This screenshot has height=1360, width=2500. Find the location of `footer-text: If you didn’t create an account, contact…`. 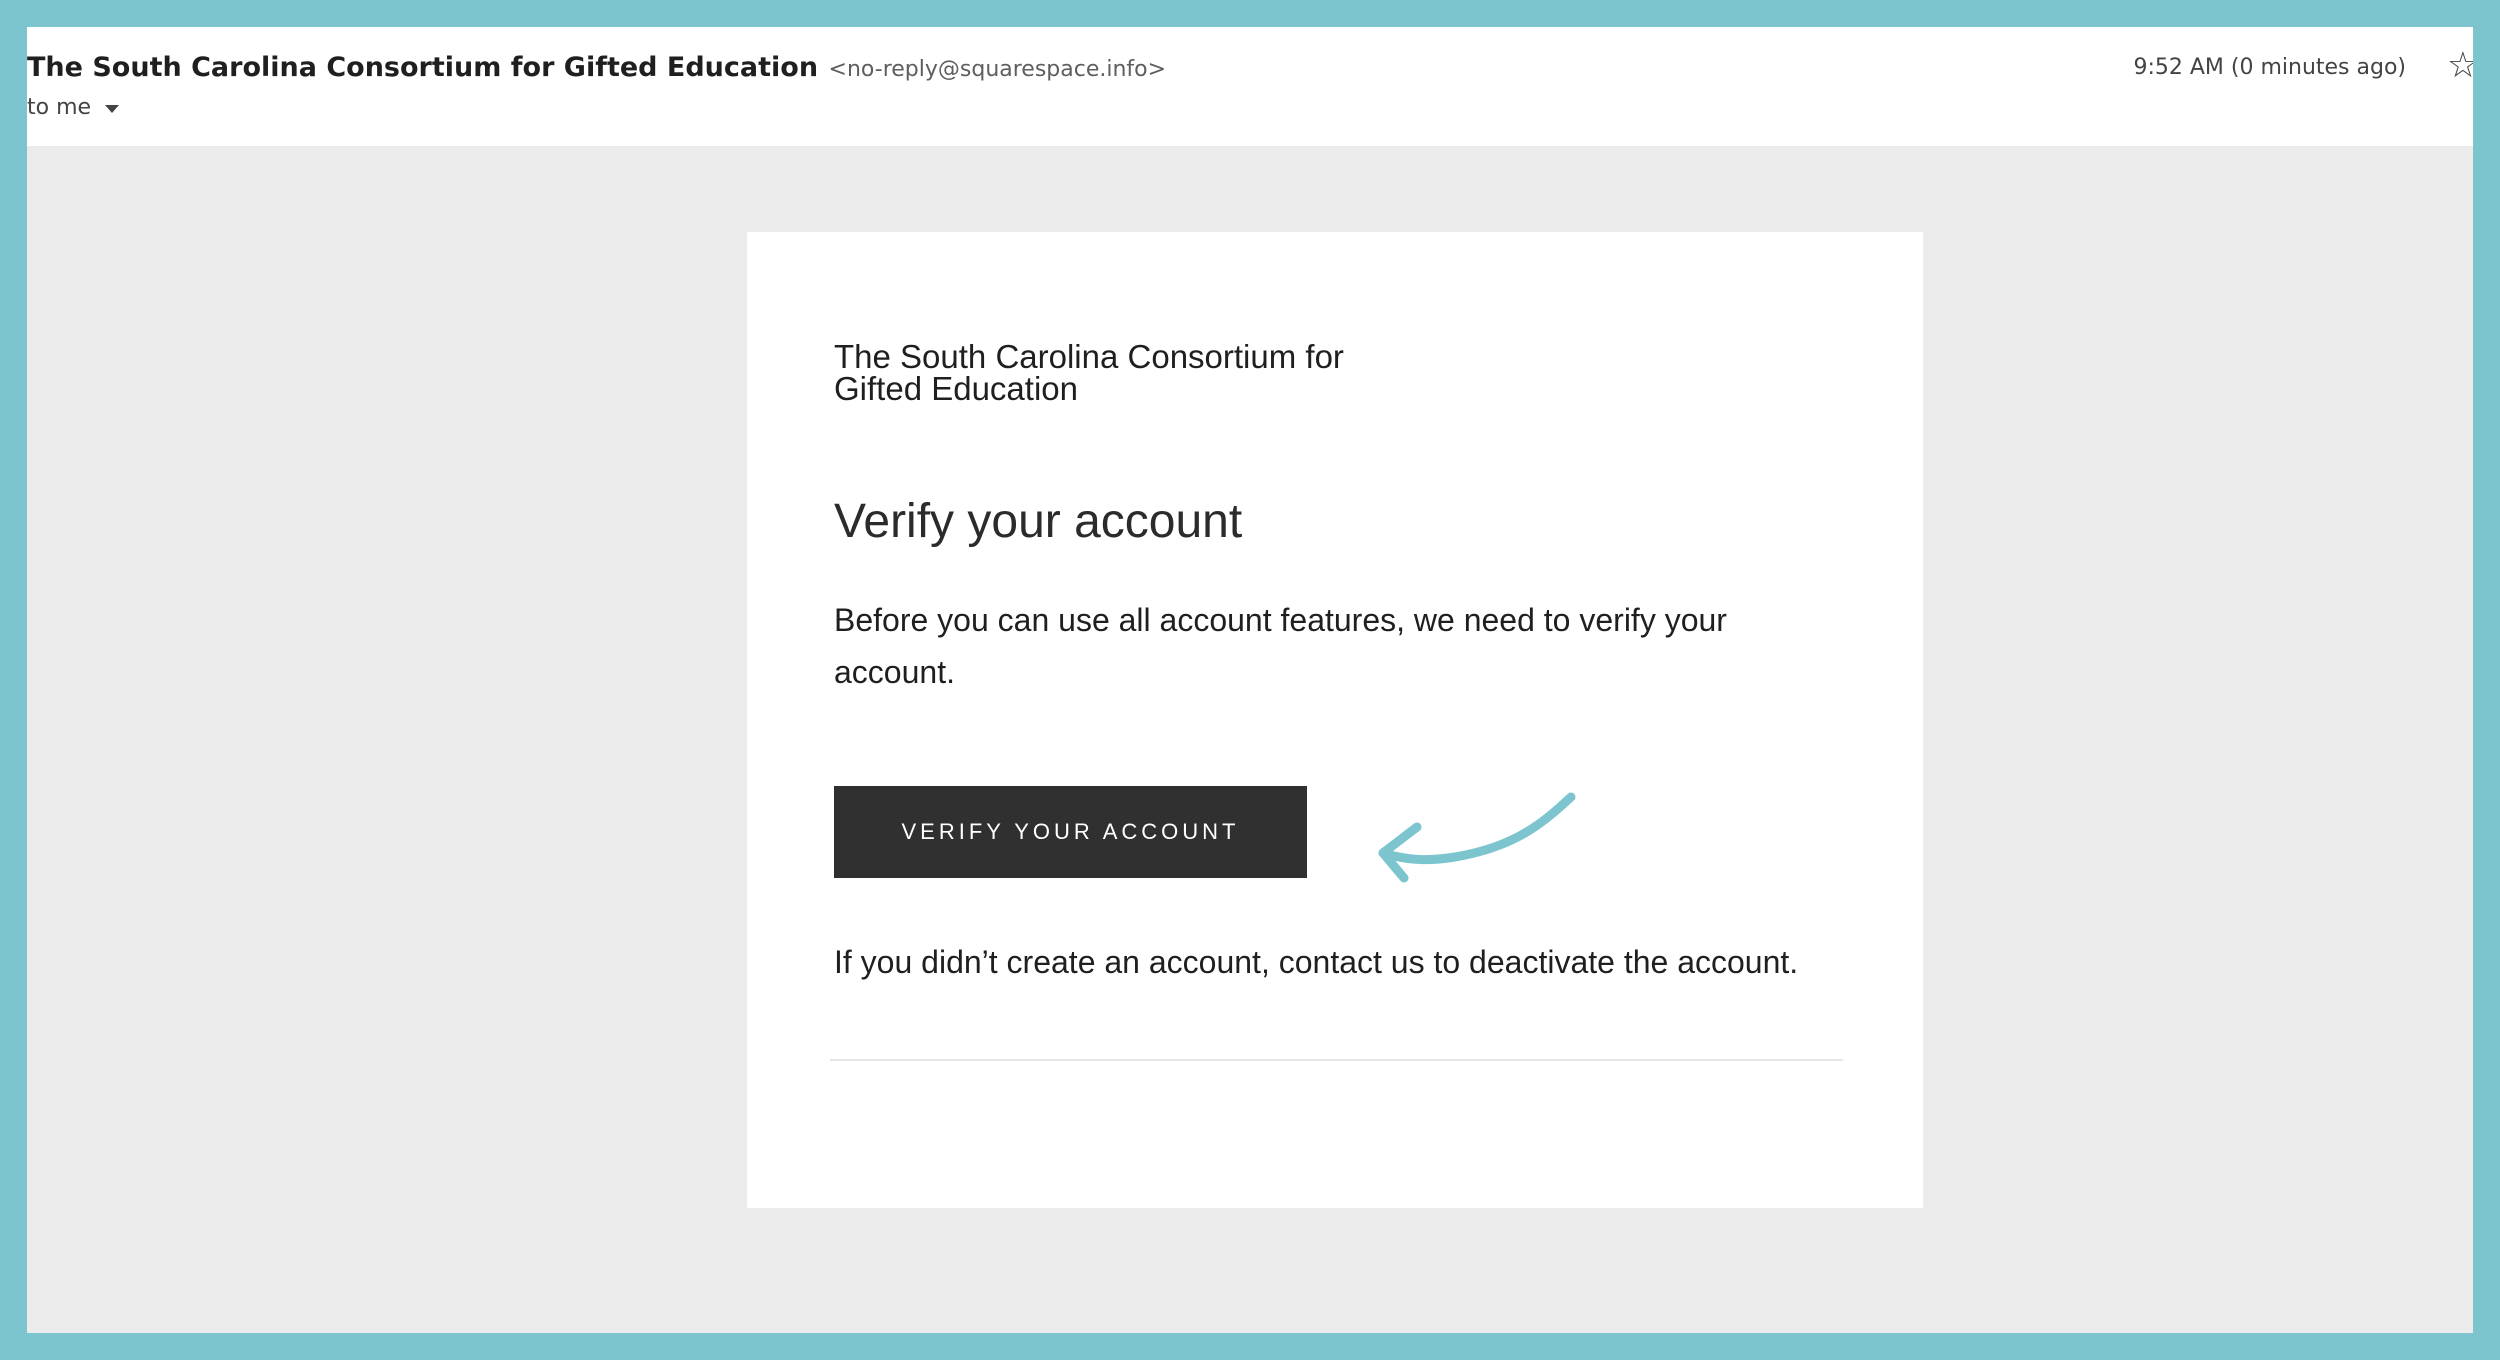

footer-text: If you didn’t create an account, contact… is located at coordinates (1316, 962).